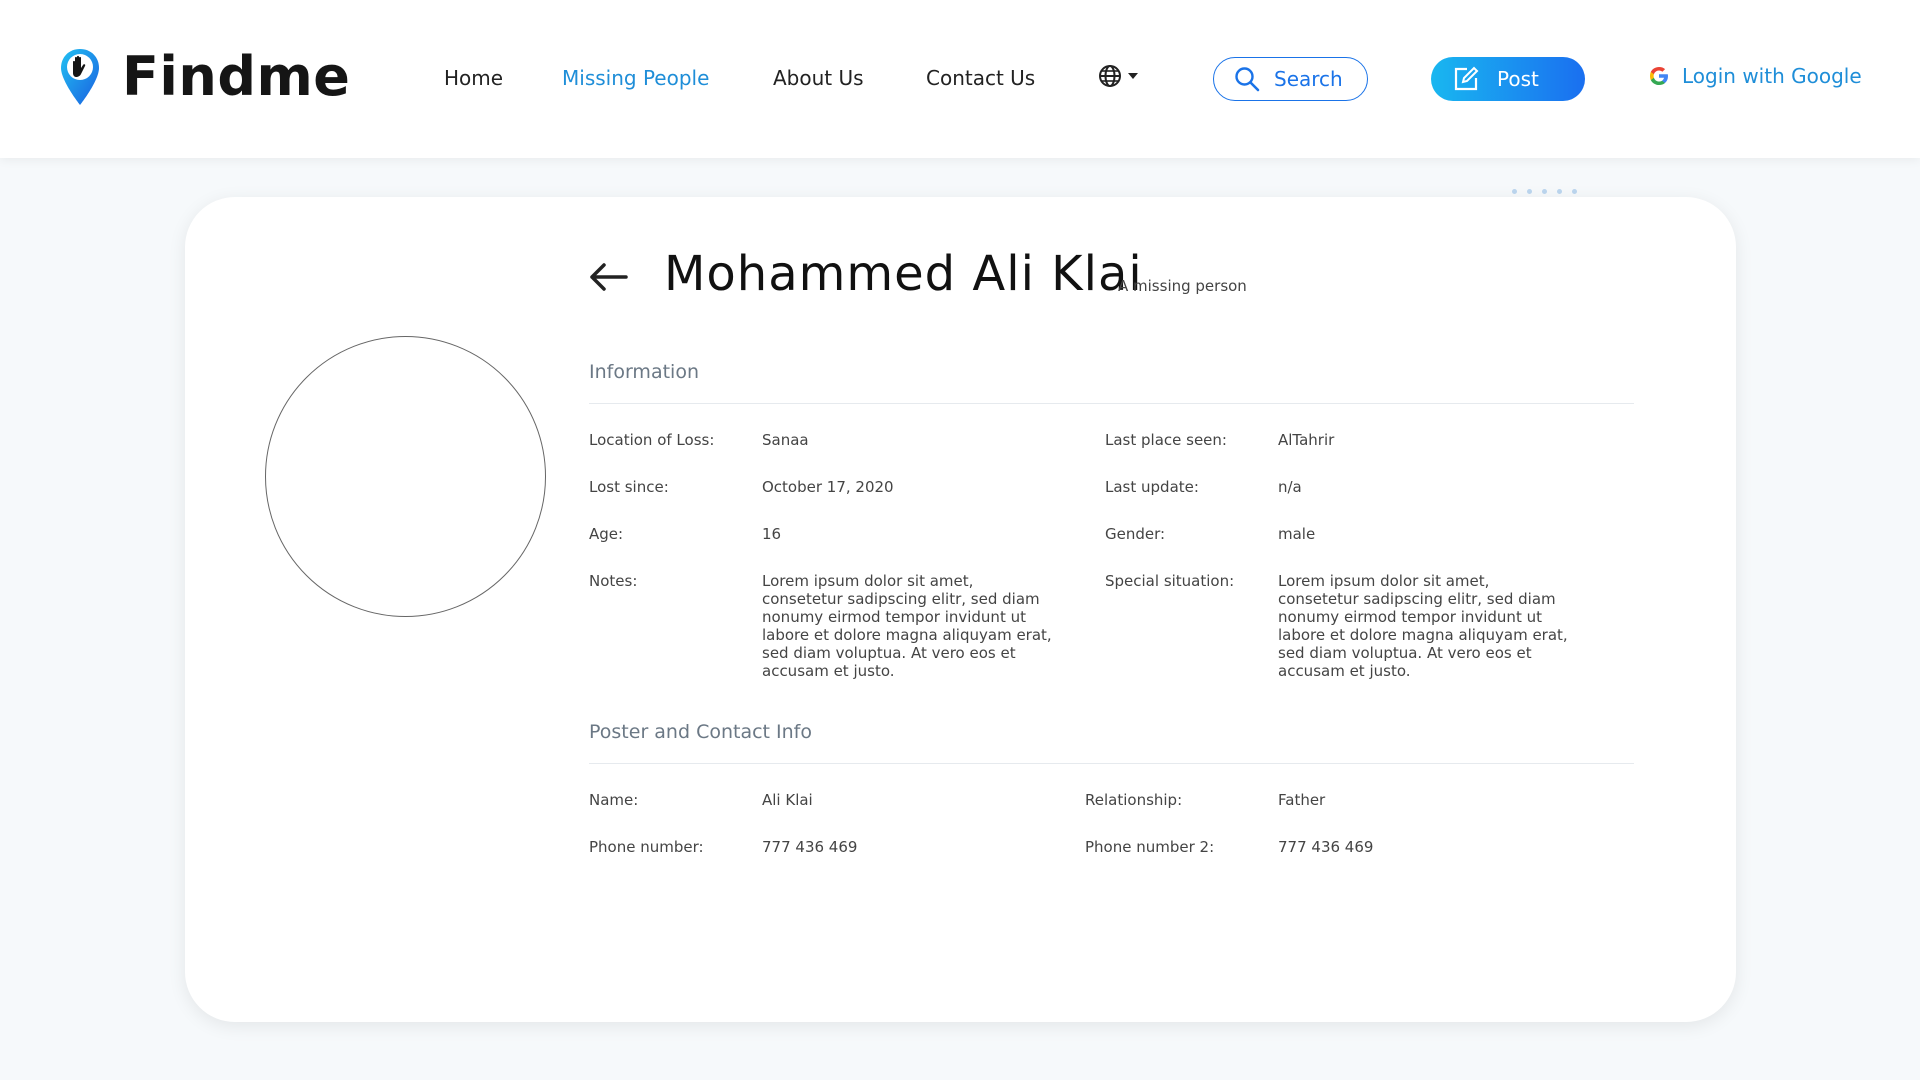  I want to click on phone2-label: Phone number 2:, so click(1150, 847).